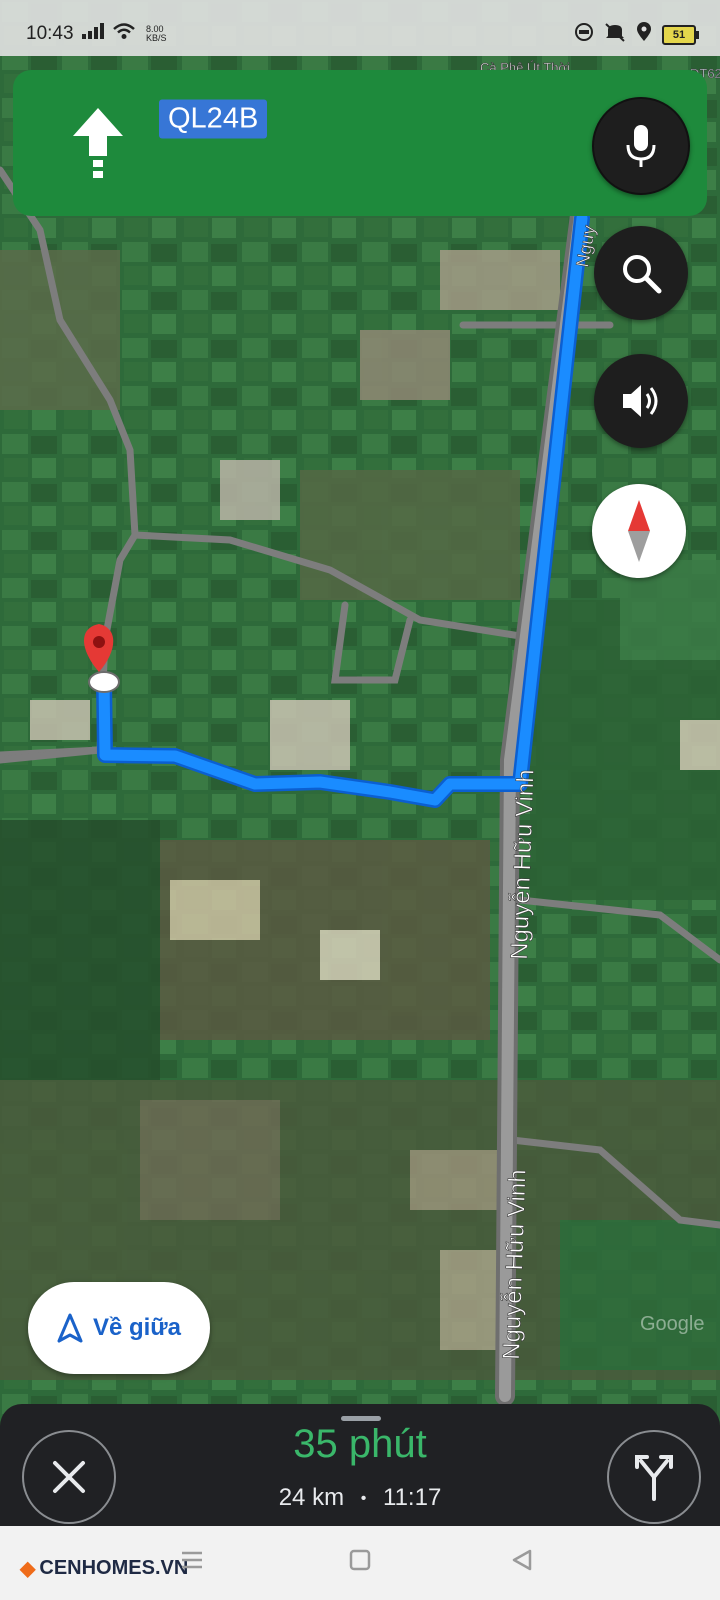 This screenshot has height=1600, width=720. What do you see at coordinates (360, 28) in the screenshot?
I see `status-bar: 10:43 8.00 KB/S 51` at bounding box center [360, 28].